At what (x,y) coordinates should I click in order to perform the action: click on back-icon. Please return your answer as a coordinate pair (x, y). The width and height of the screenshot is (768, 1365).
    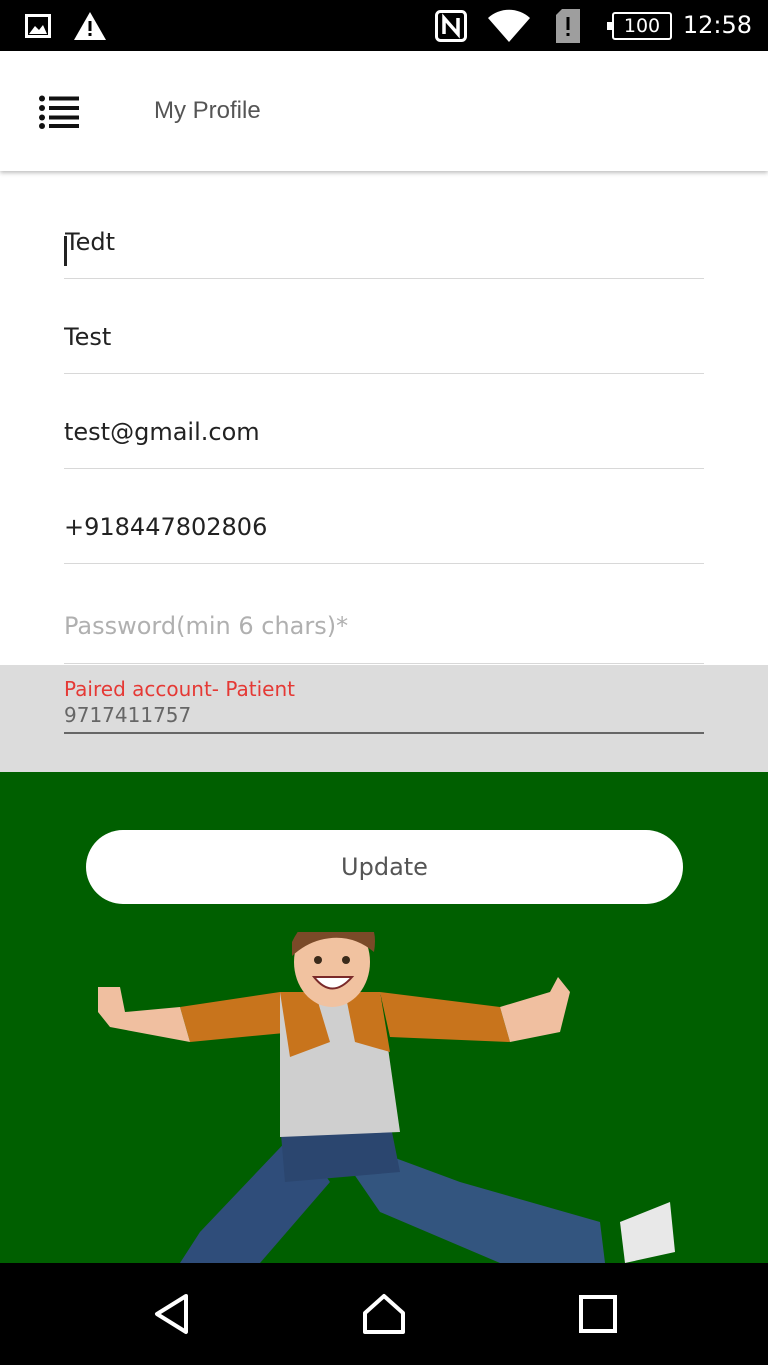
    Looking at the image, I should click on (171, 1314).